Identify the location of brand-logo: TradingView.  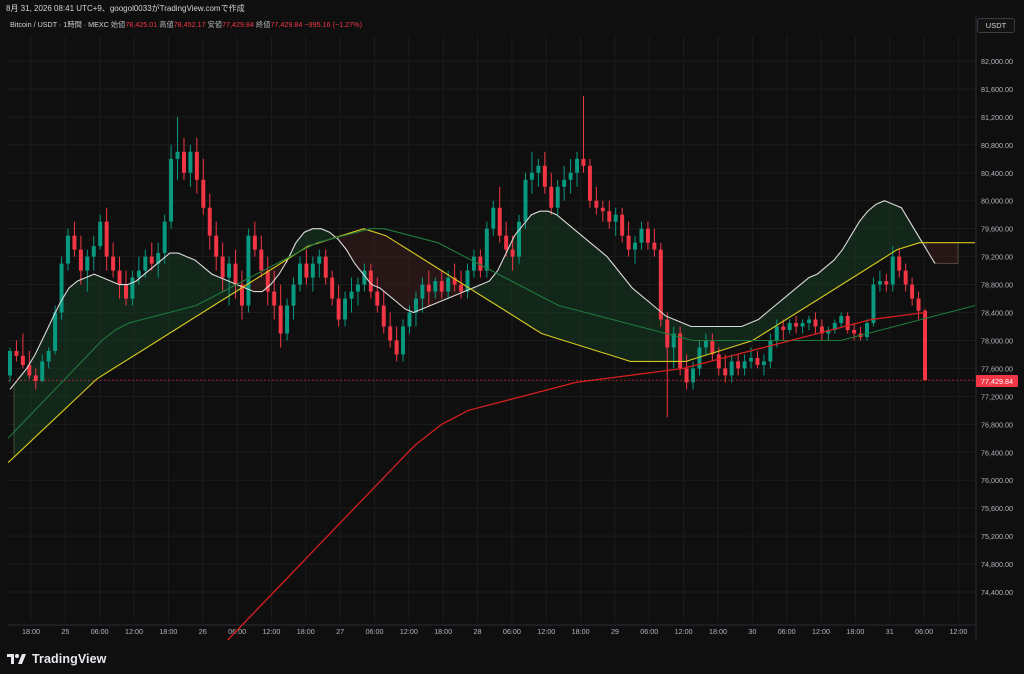
(57, 659).